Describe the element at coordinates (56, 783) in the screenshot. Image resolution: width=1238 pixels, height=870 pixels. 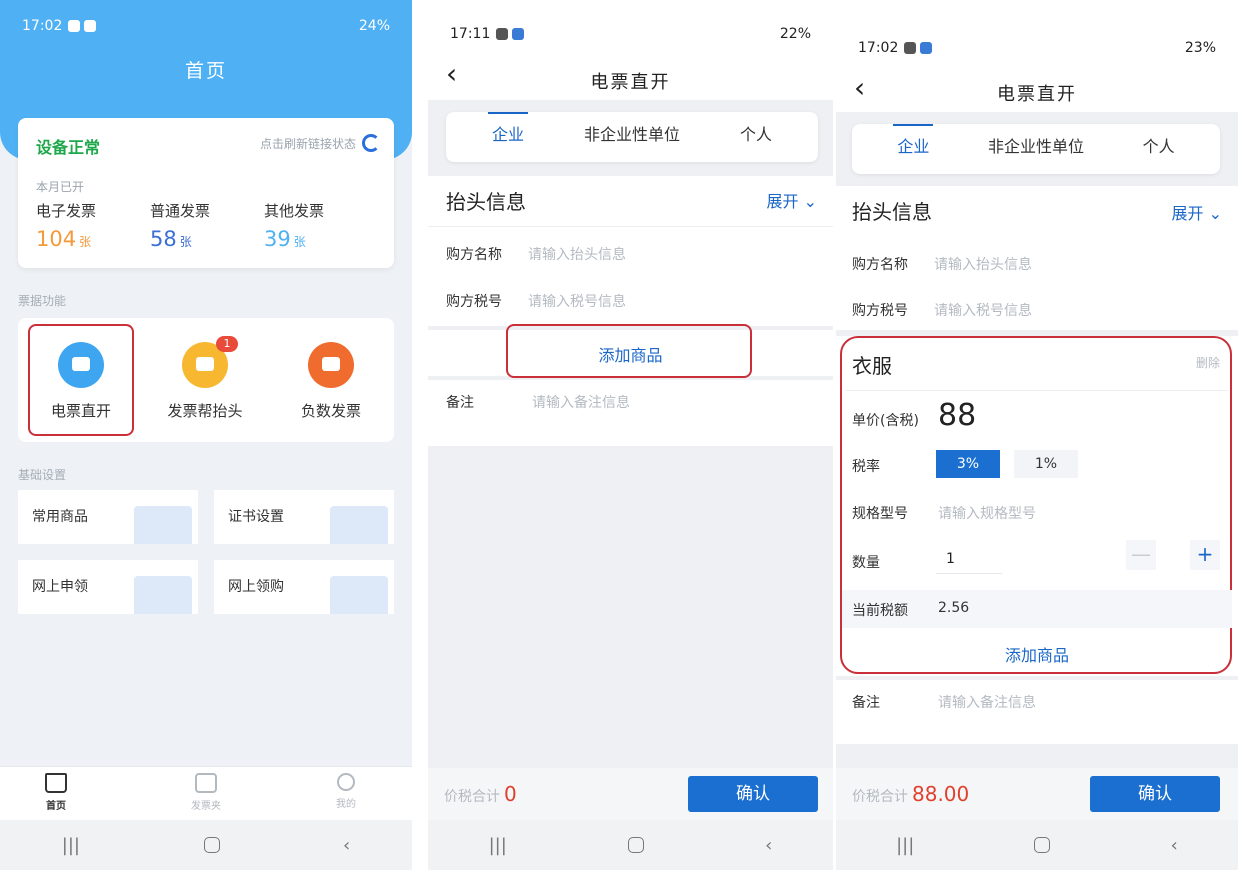
I see `home-icon` at that location.